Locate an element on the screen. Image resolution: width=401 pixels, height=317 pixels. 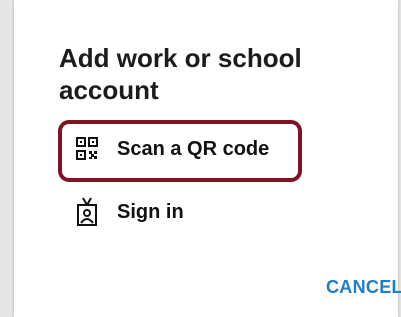
dialog-title: Add work or school account is located at coordinates (180, 74).